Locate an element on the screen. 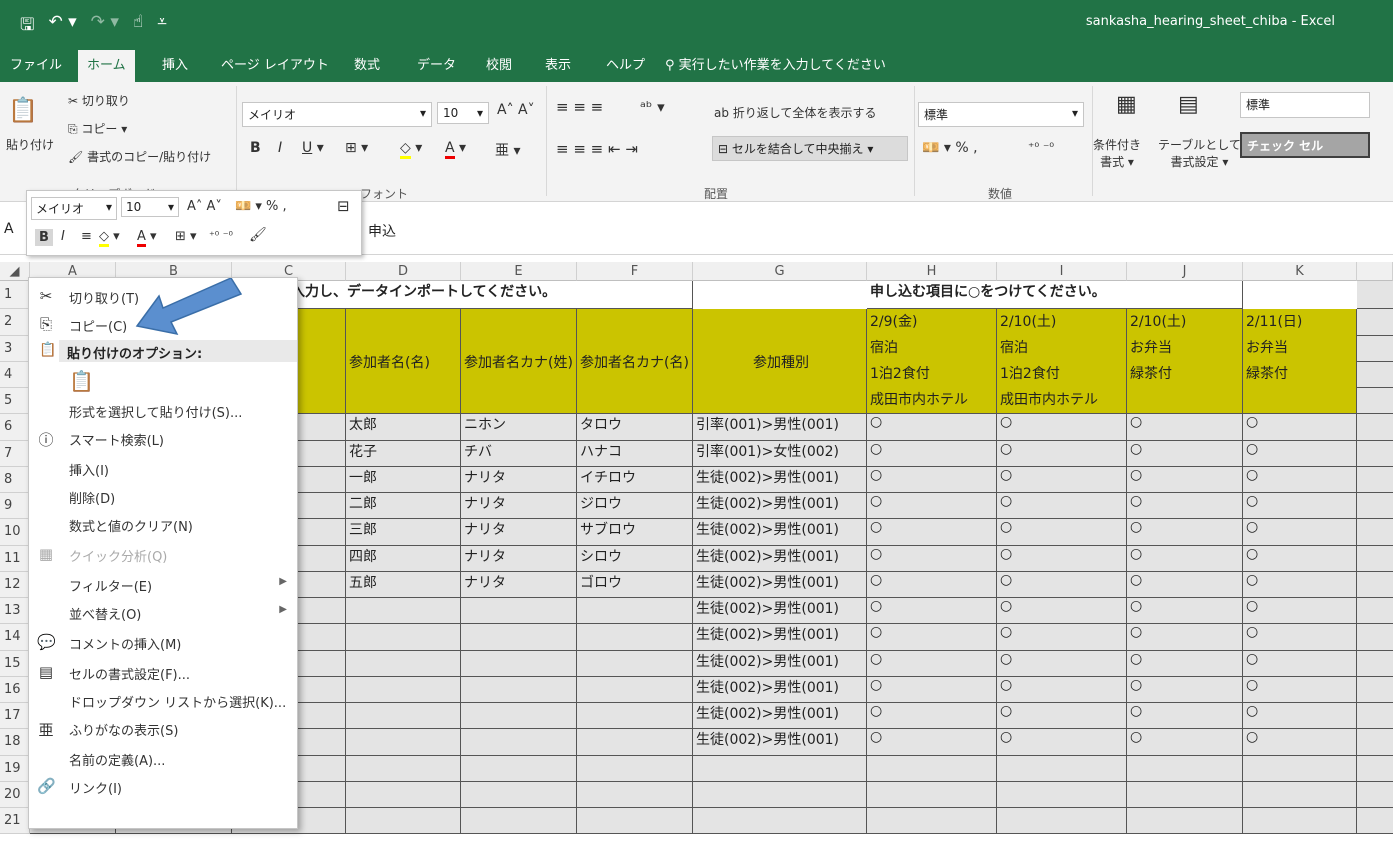 The width and height of the screenshot is (1393, 848). row-header: 11 is located at coordinates (15, 558).